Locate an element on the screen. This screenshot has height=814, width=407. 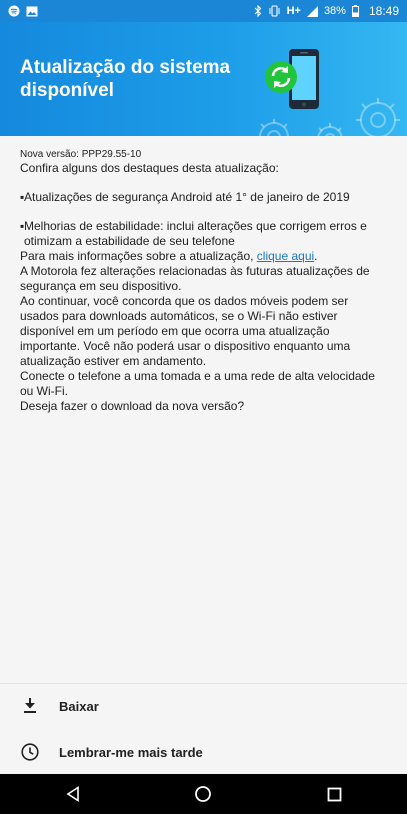
status-time: 18:49 is located at coordinates (383, 11).